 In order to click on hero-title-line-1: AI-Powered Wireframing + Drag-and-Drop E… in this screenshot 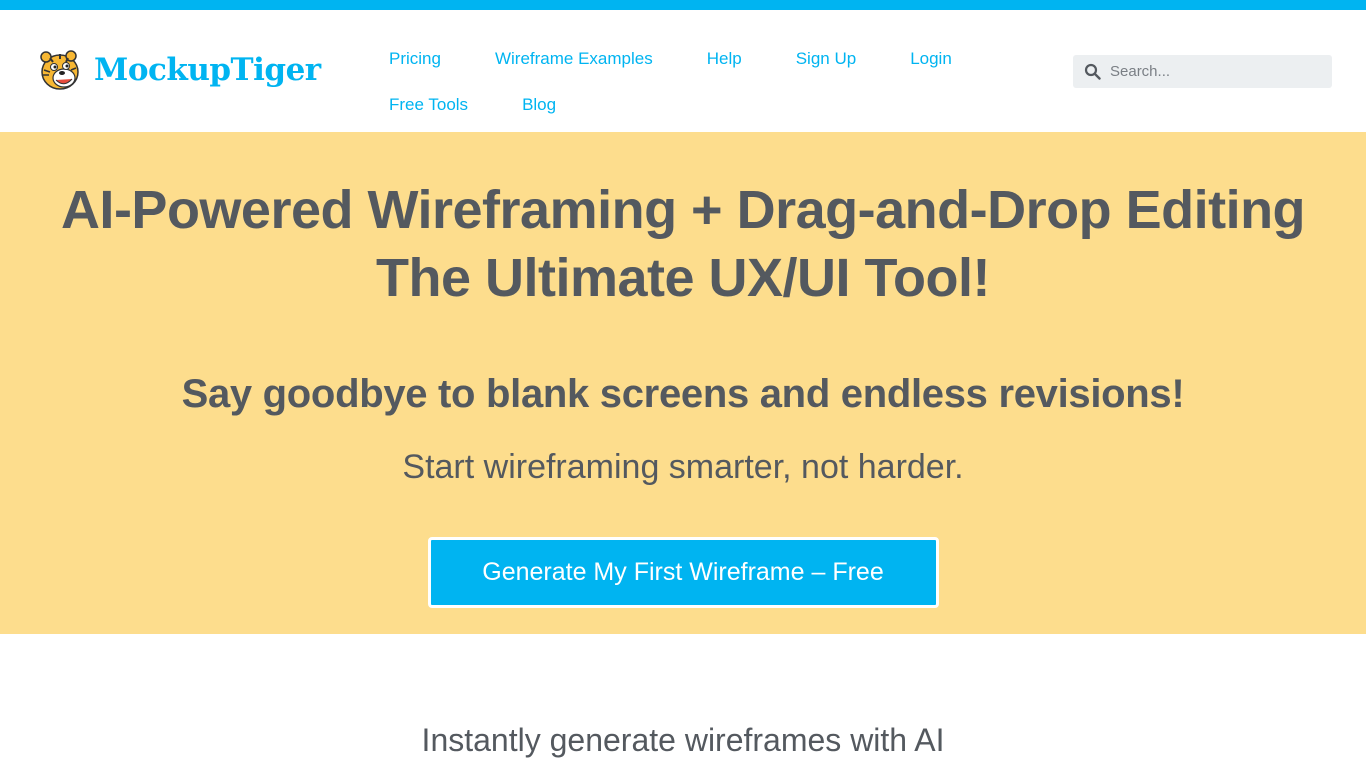, I will do `click(683, 210)`.